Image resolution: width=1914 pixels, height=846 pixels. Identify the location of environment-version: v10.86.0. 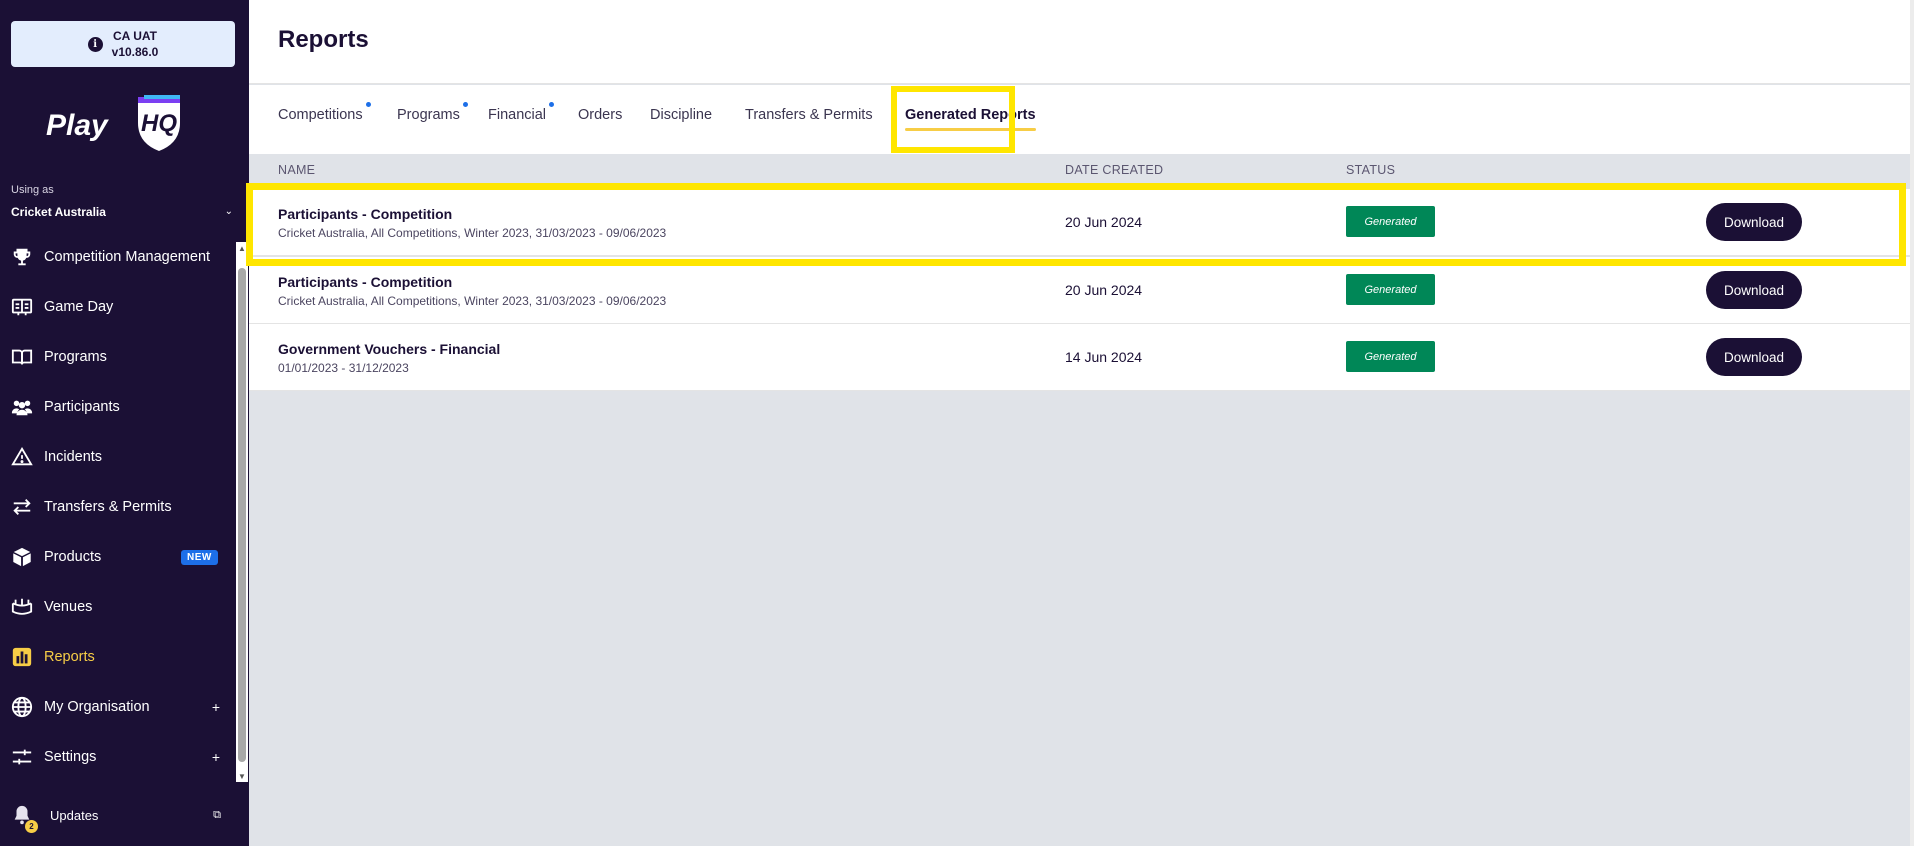
(135, 52).